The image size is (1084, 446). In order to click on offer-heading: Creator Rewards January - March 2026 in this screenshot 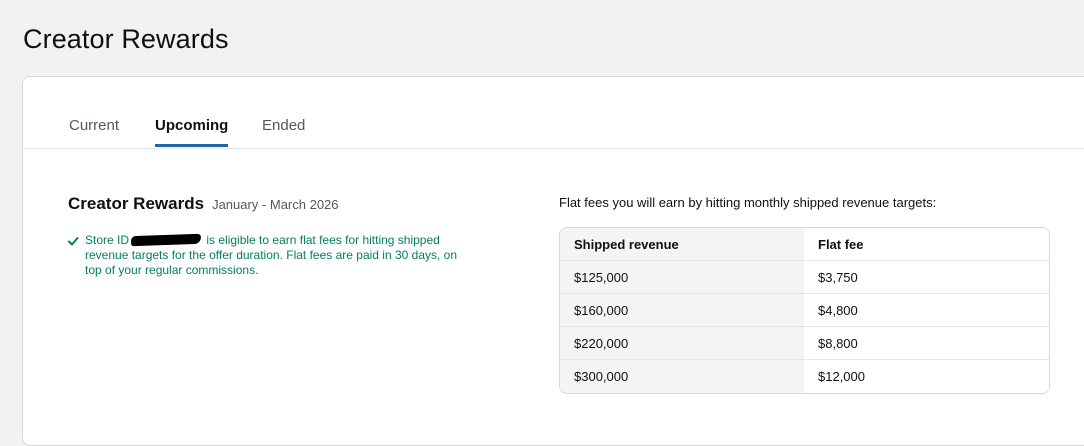, I will do `click(203, 204)`.